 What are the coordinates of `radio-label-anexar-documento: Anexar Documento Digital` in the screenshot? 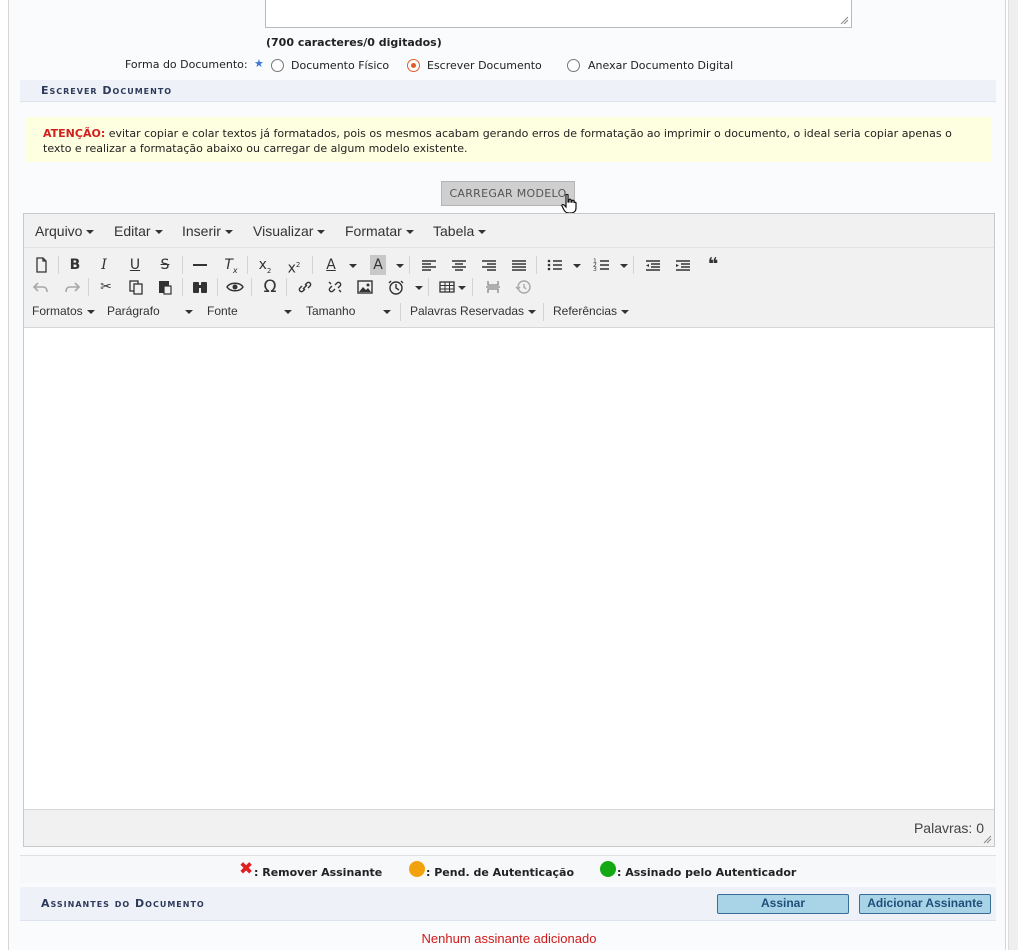 It's located at (660, 65).